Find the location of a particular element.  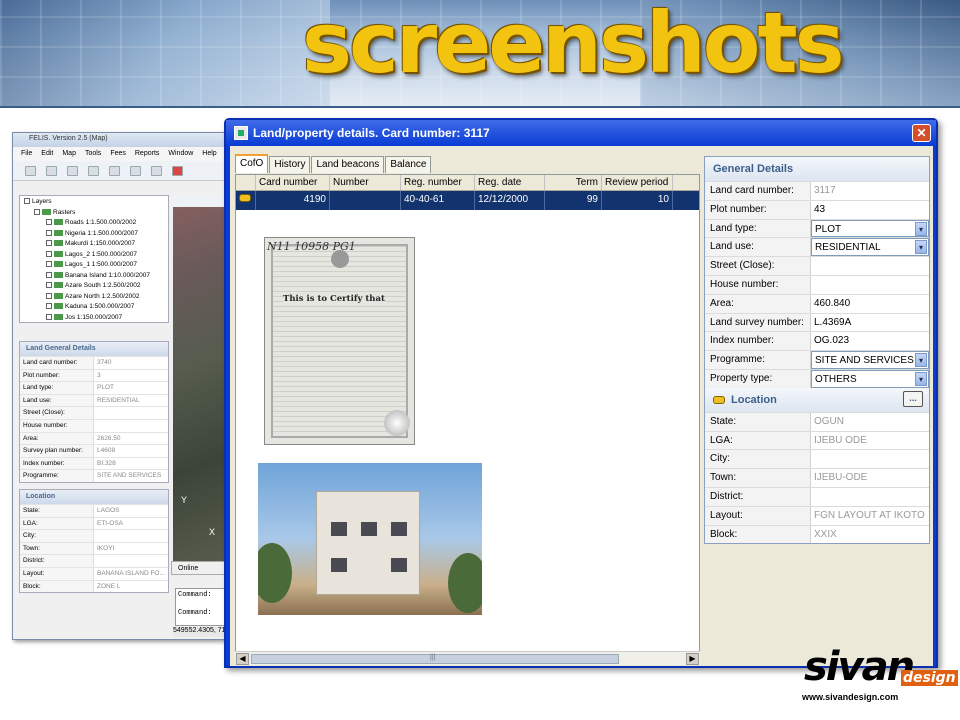

bg-detail-value: LAGOS is located at coordinates (131, 511).